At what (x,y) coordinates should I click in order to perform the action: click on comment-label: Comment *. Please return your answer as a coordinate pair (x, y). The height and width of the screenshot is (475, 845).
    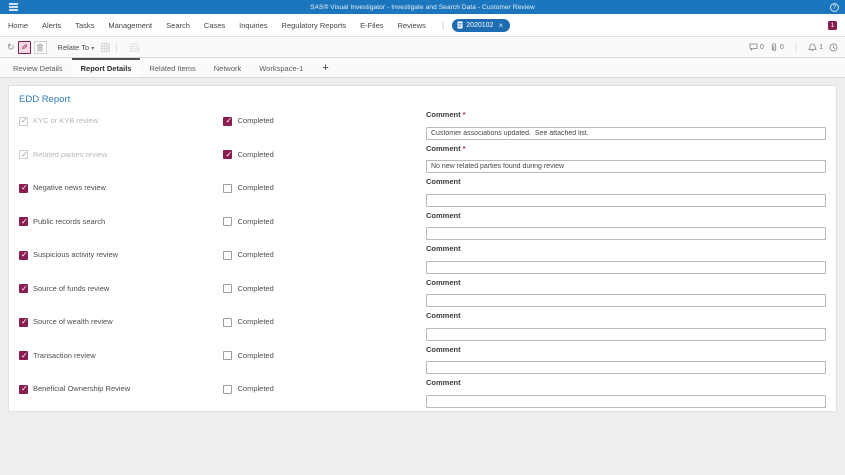
    Looking at the image, I should click on (626, 114).